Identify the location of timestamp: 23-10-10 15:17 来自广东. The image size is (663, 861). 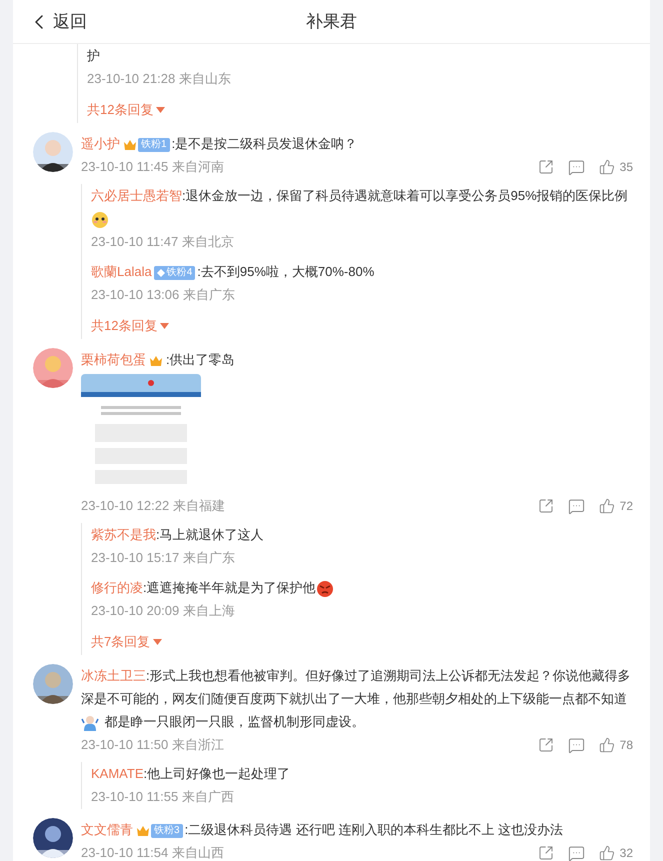
(163, 558).